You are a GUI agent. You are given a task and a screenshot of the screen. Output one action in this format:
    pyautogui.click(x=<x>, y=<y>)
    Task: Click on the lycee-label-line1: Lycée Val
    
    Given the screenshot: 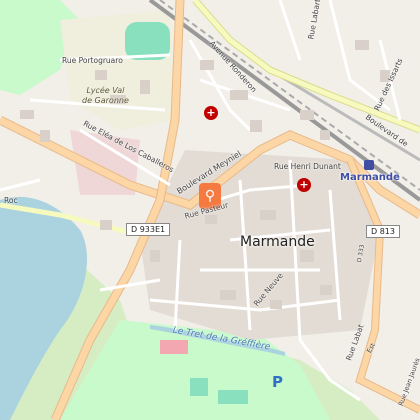 What is the action you would take?
    pyautogui.click(x=105, y=90)
    